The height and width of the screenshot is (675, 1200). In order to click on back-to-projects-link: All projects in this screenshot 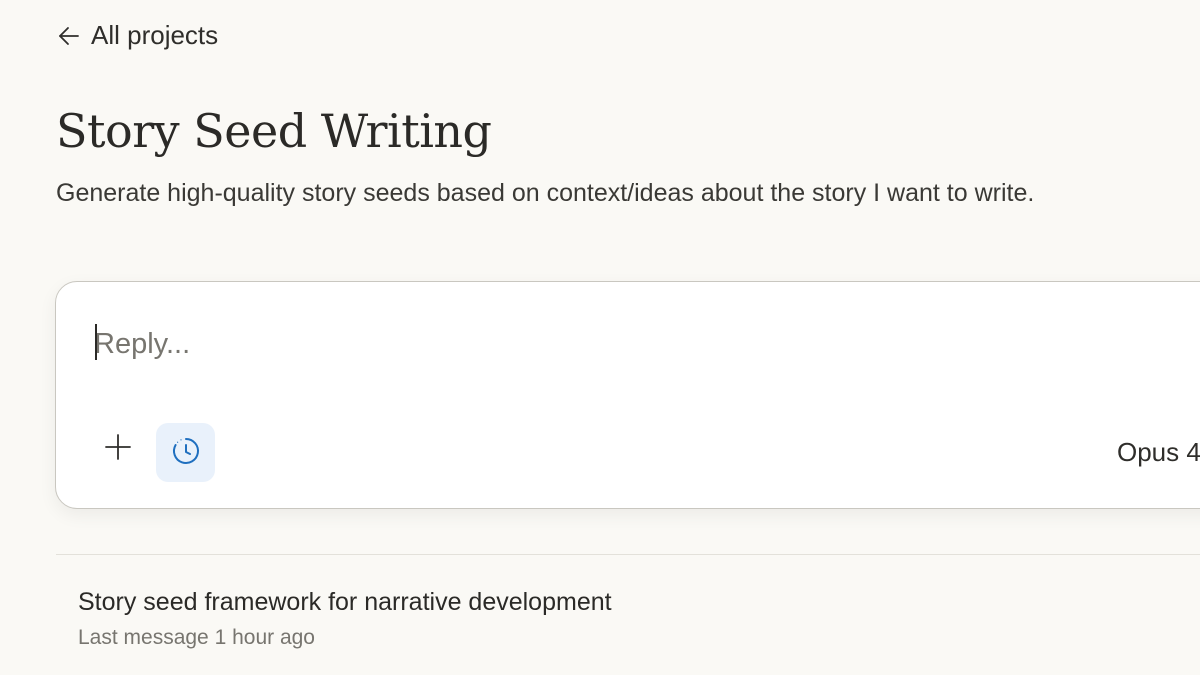, I will do `click(137, 35)`.